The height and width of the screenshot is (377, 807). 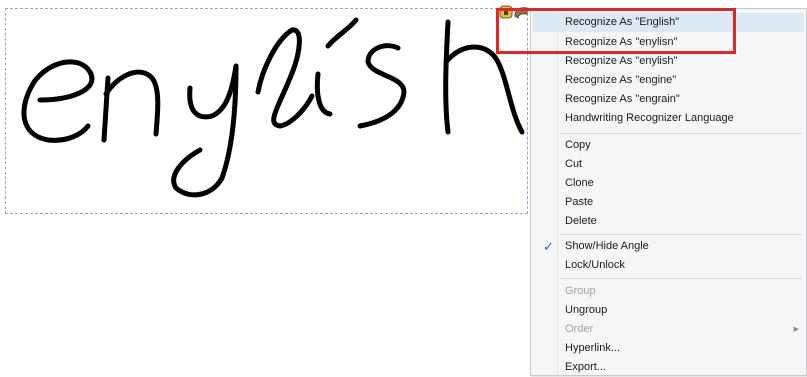 I want to click on menu-item-lock-unlock: Lock/Unlock, so click(x=668, y=265).